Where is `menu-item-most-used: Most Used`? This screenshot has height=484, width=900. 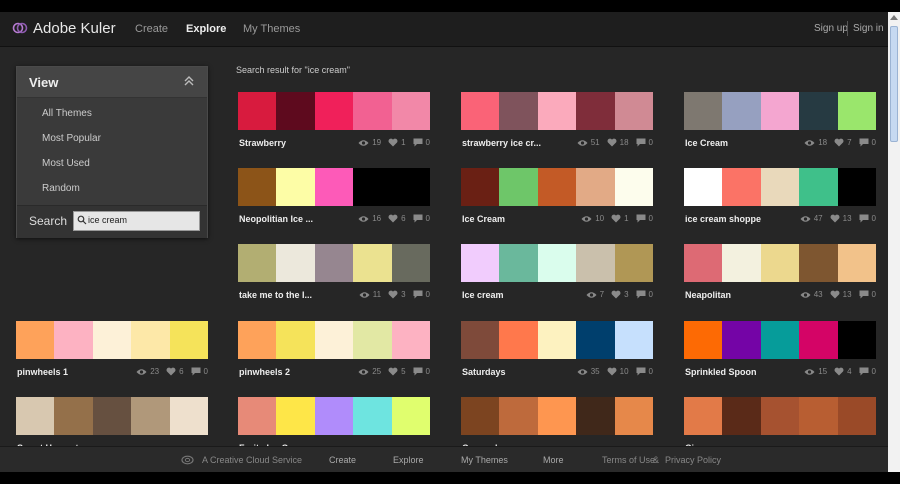
menu-item-most-used: Most Used is located at coordinates (66, 163).